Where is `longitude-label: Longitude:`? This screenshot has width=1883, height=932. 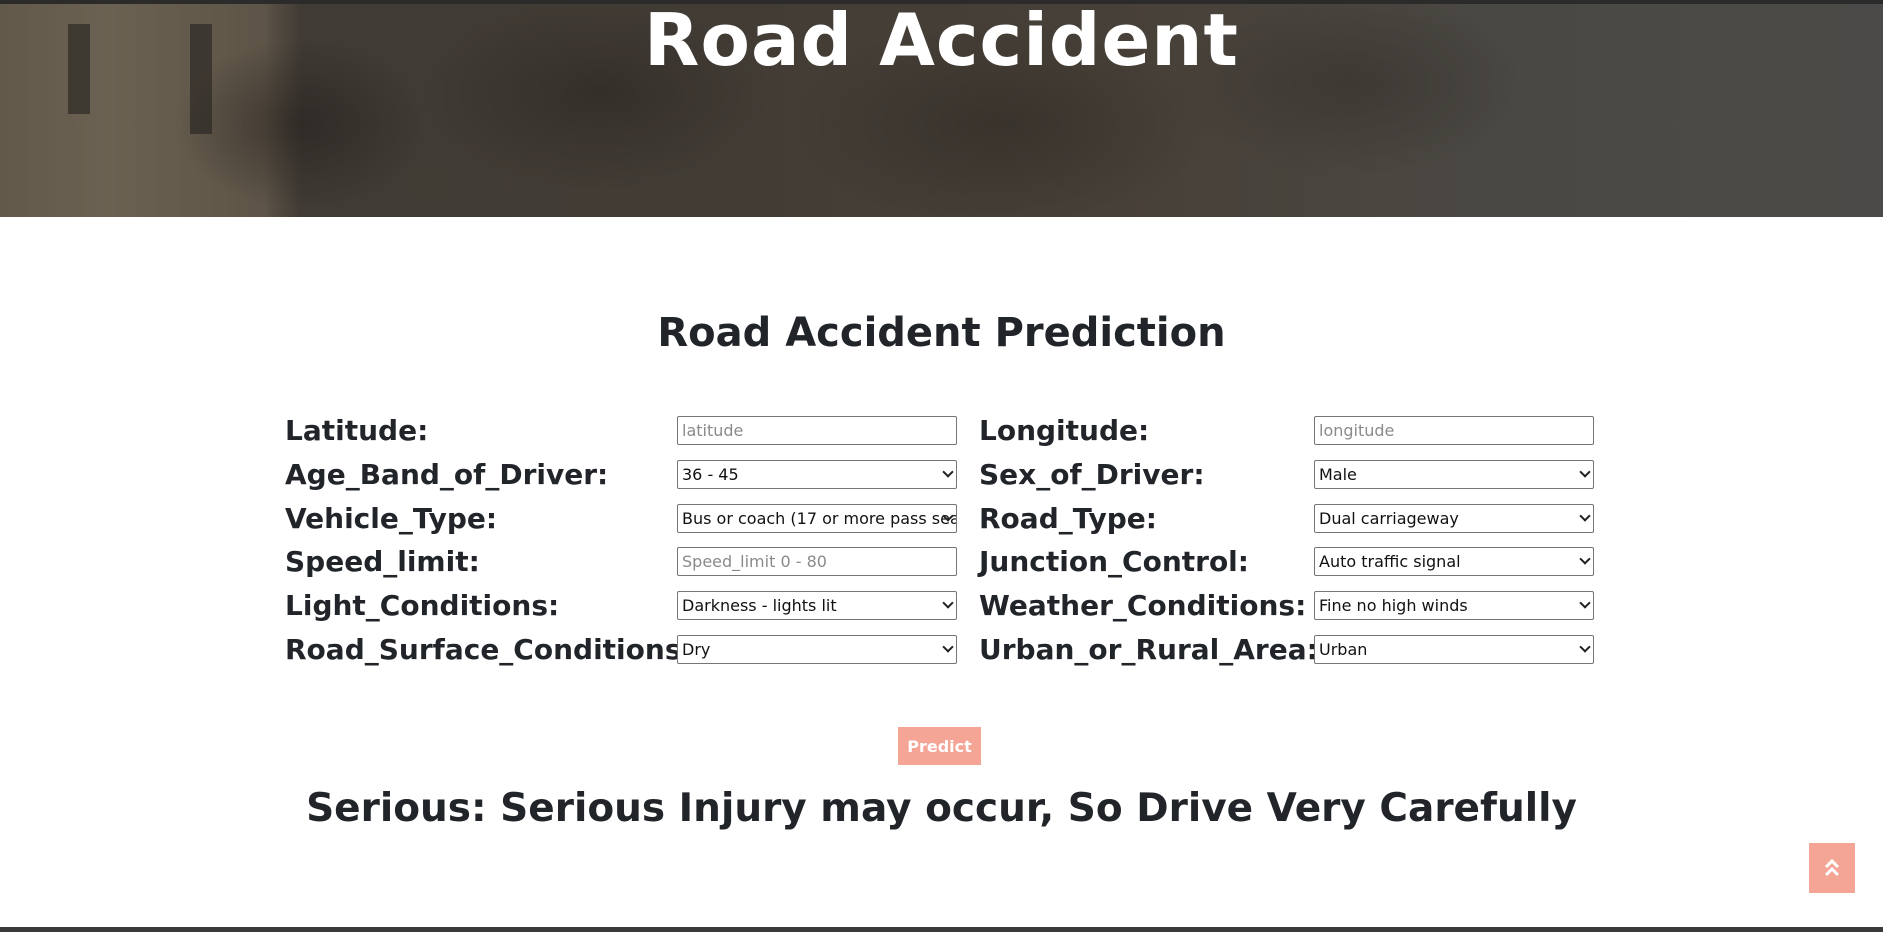 longitude-label: Longitude: is located at coordinates (1064, 430).